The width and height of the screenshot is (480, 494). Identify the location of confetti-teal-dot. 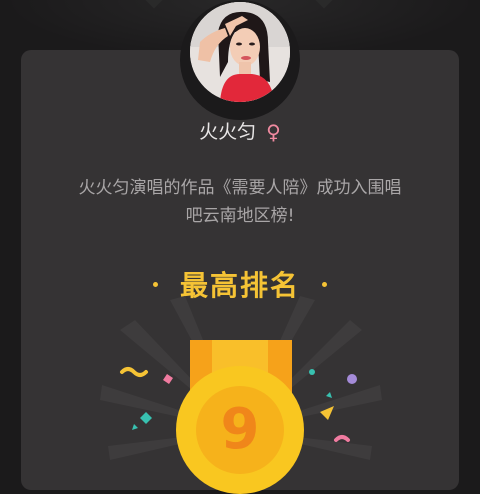
(312, 372).